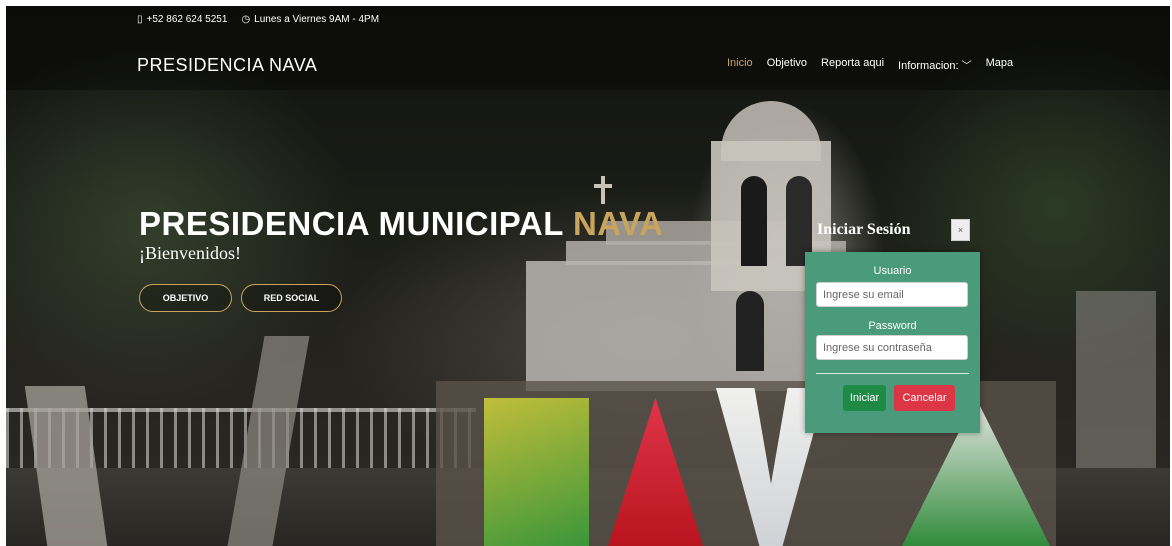 The image size is (1172, 546). Describe the element at coordinates (754, 221) in the screenshot. I see `bell-tower-window` at that location.